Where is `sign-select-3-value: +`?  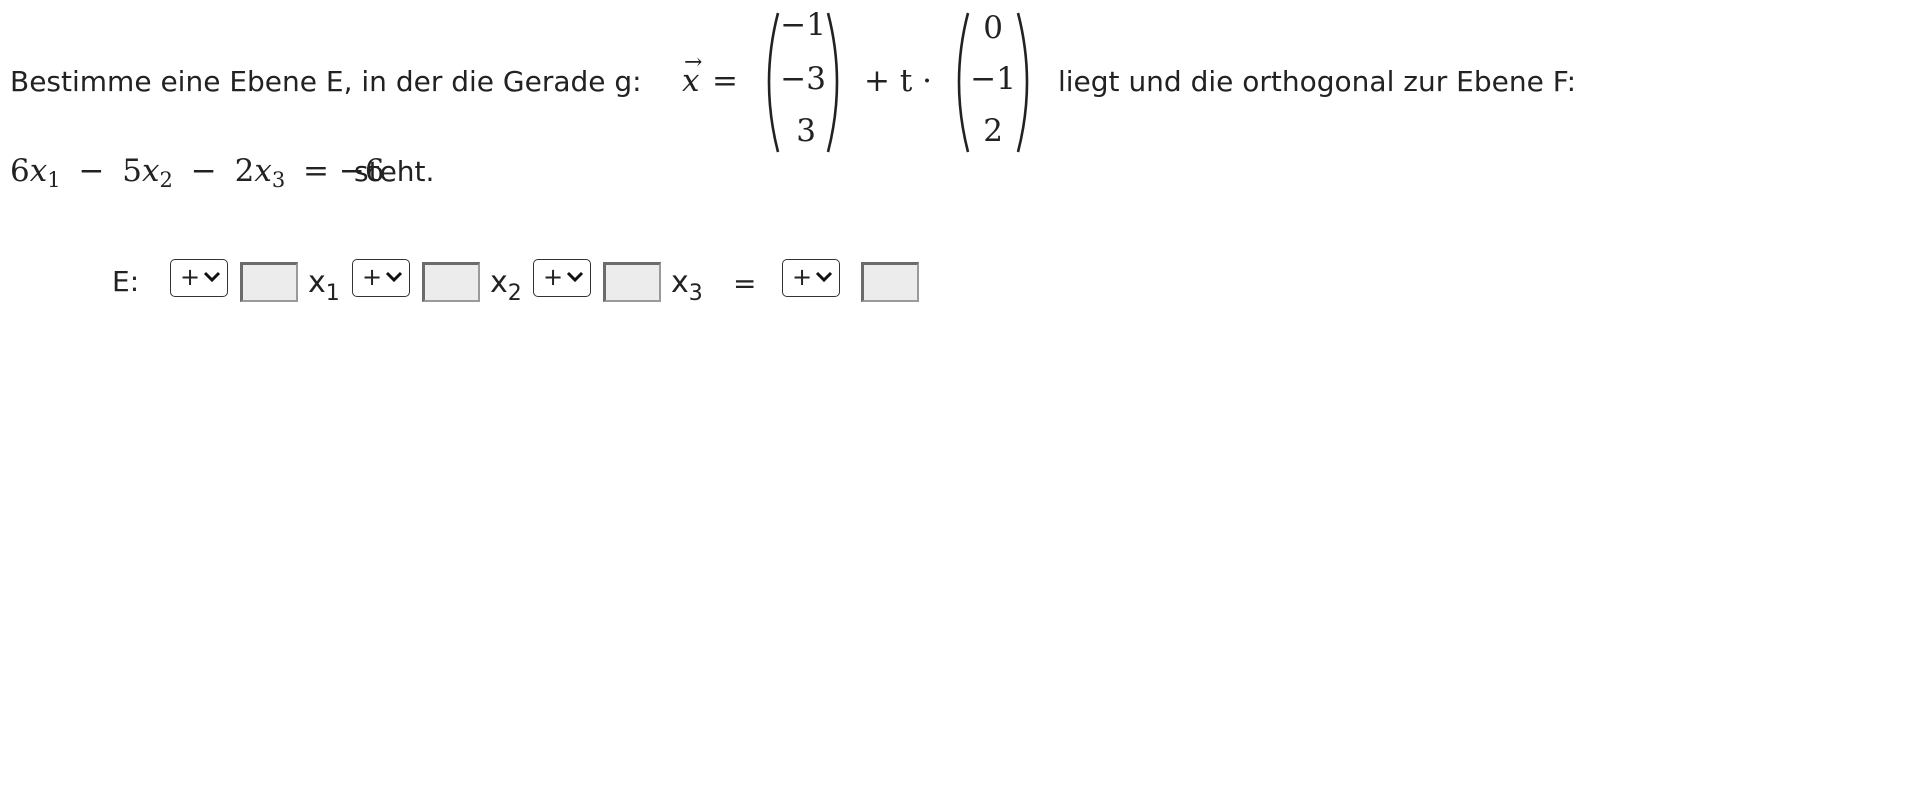
sign-select-3-value: + is located at coordinates (553, 277).